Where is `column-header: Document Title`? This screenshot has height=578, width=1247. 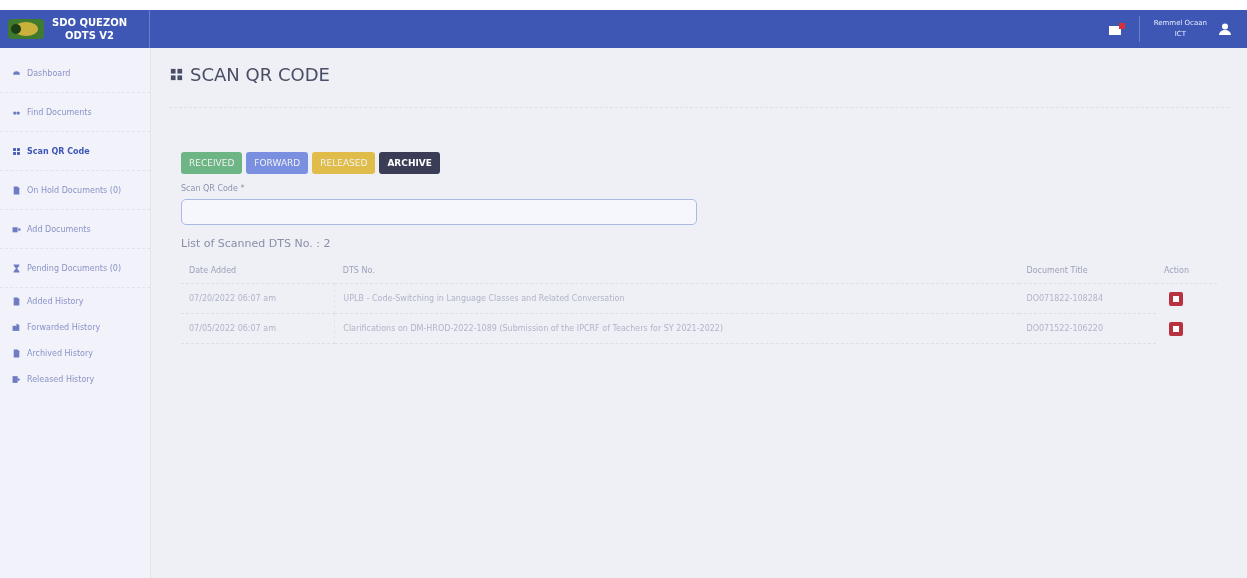
column-header: Document Title is located at coordinates (1087, 271).